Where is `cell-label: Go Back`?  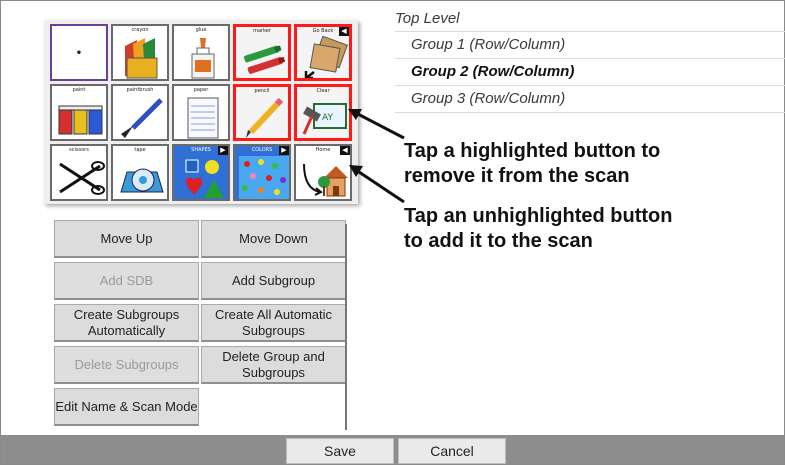
cell-label: Go Back is located at coordinates (323, 31).